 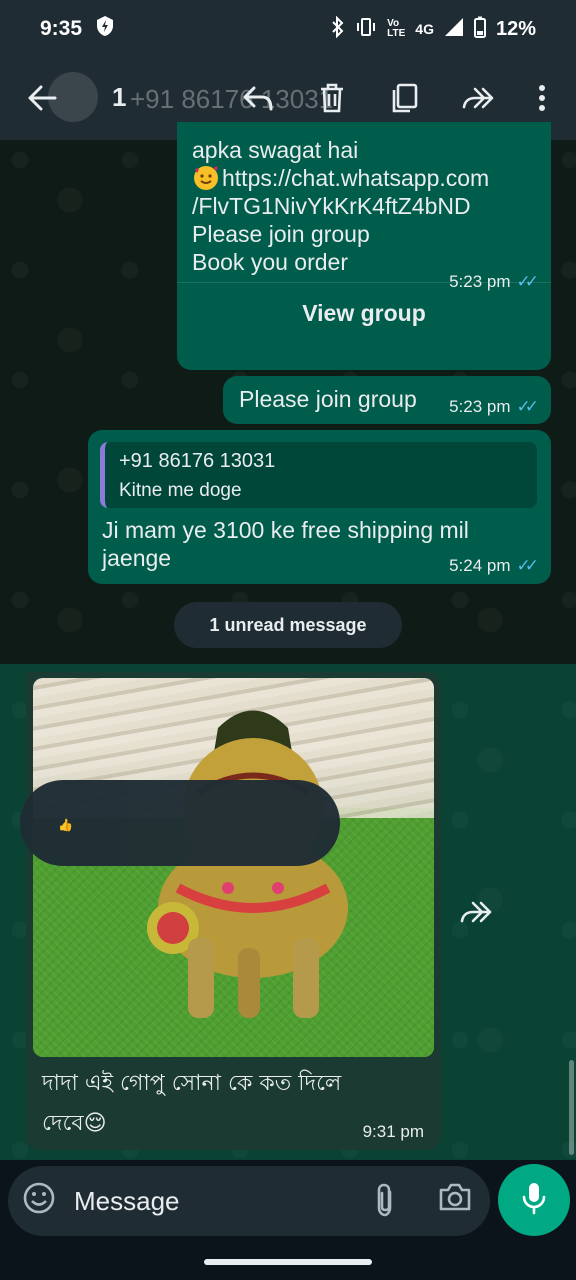 What do you see at coordinates (65, 825) in the screenshot?
I see `thumbs-up-emoji-icon: 👍` at bounding box center [65, 825].